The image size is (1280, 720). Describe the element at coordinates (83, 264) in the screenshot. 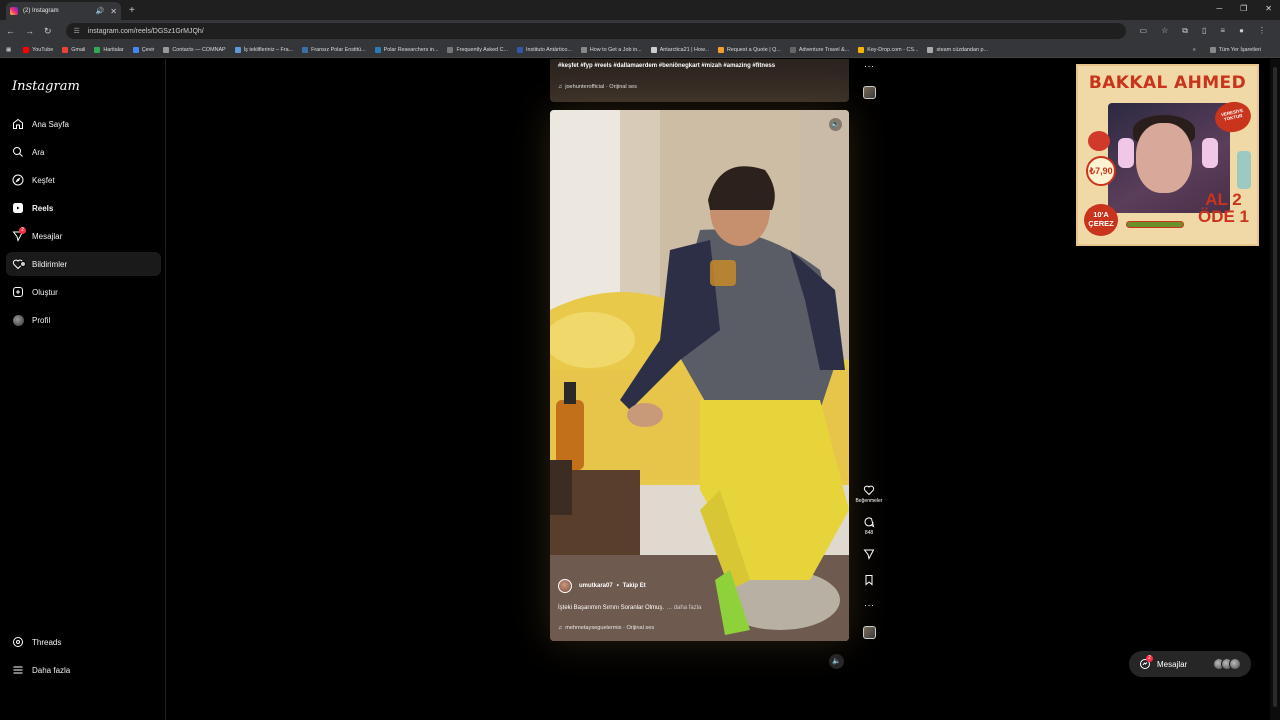

I see `sidebar-item-notifications: Bildirimler` at that location.